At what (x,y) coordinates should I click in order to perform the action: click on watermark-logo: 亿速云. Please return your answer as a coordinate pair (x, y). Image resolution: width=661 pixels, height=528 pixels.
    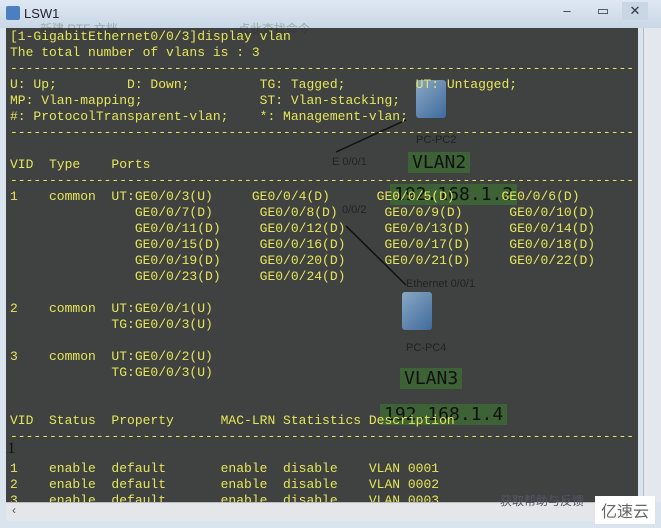
    Looking at the image, I should click on (624, 510).